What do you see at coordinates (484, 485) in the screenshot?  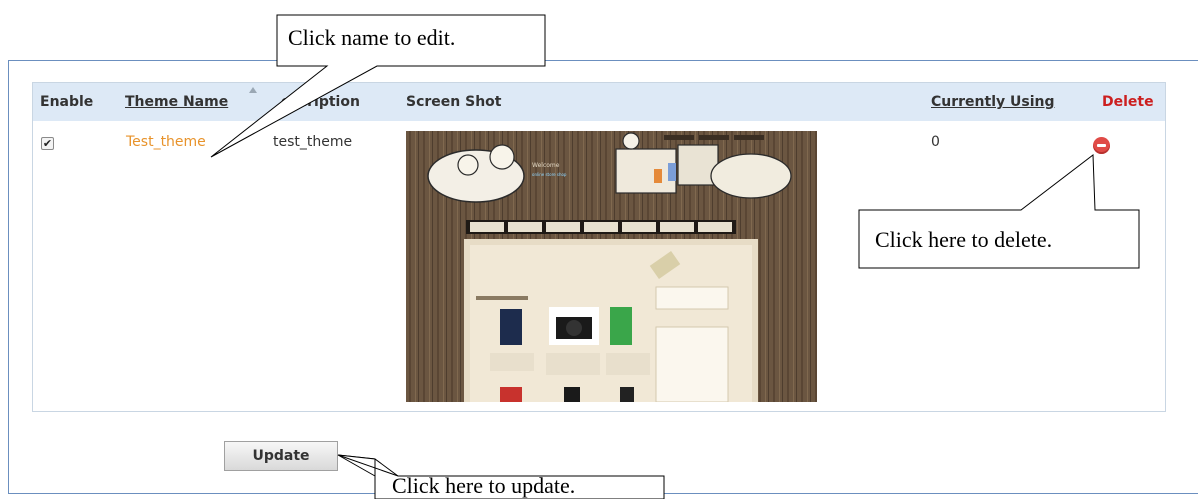 I see `callout-update: Click here to update.` at bounding box center [484, 485].